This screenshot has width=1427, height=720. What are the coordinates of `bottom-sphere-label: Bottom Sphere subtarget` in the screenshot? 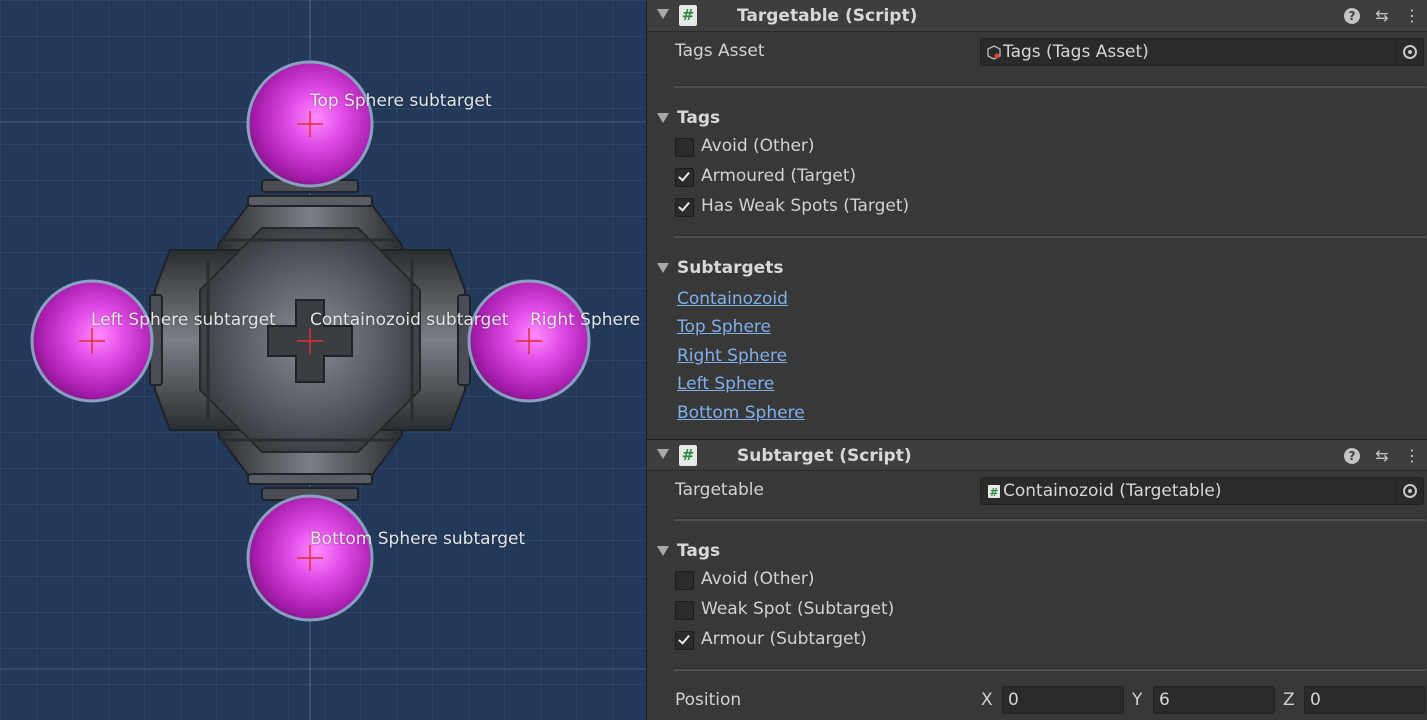 It's located at (418, 539).